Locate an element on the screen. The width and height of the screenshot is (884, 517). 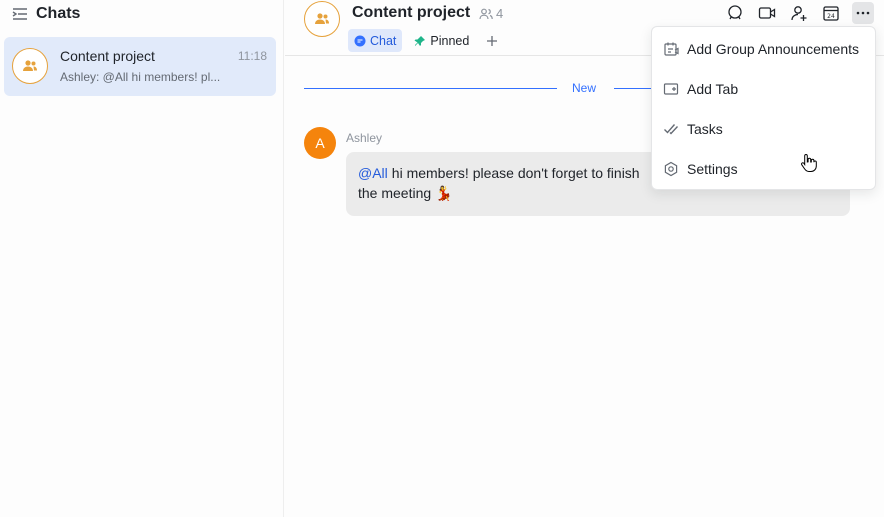
tab-pinned-label: Pinned is located at coordinates (450, 40).